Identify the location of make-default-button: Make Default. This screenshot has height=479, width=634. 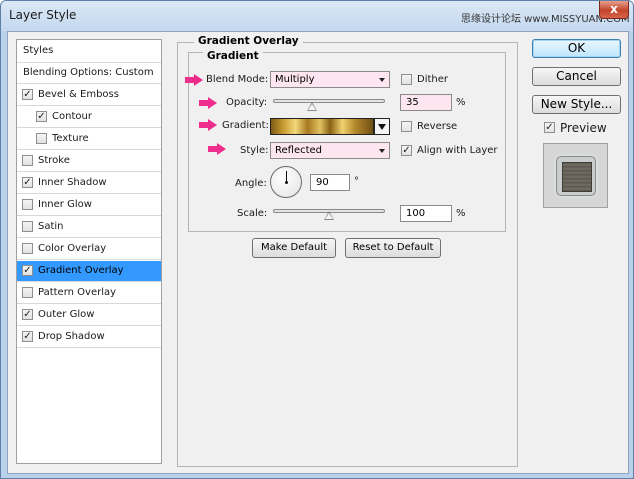
(294, 248).